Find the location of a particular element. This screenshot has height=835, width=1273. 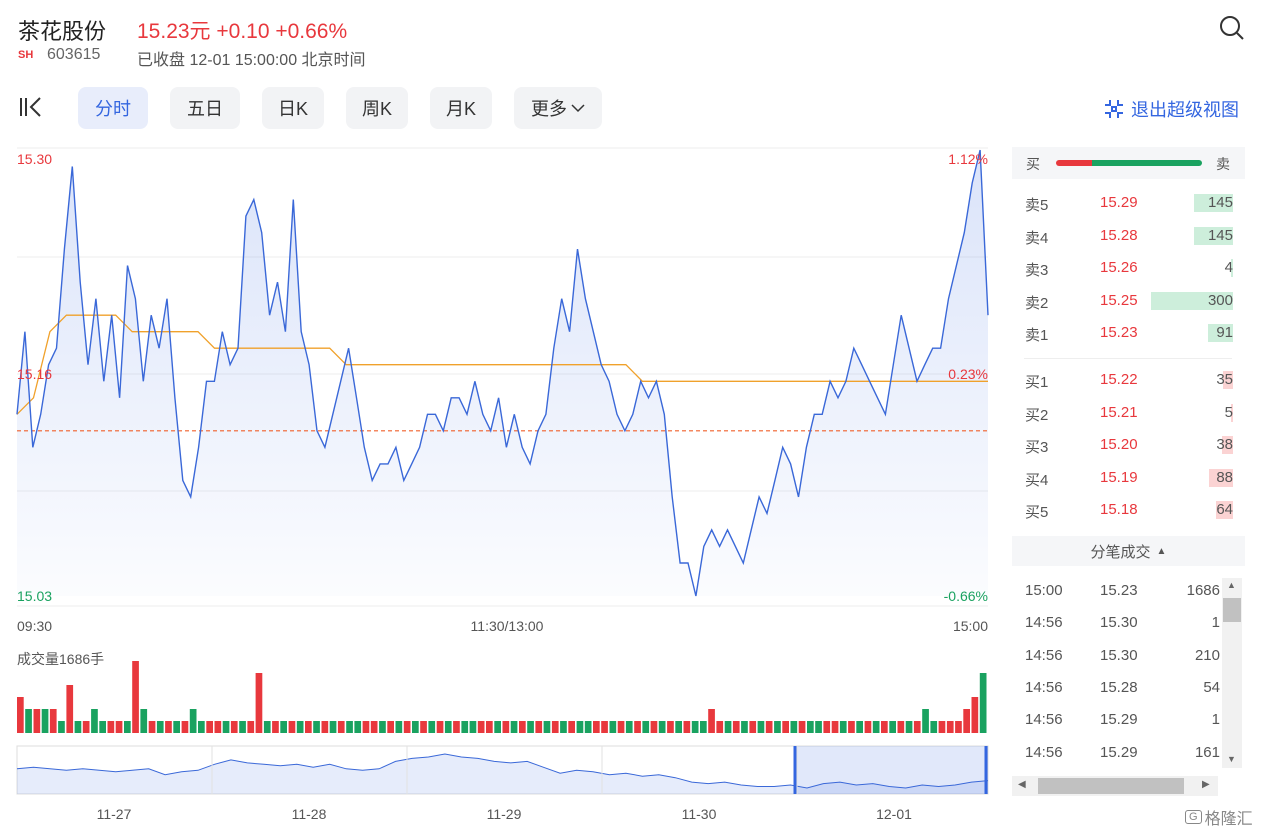

ask-row: 卖1 15.23 91 is located at coordinates (1128, 333).